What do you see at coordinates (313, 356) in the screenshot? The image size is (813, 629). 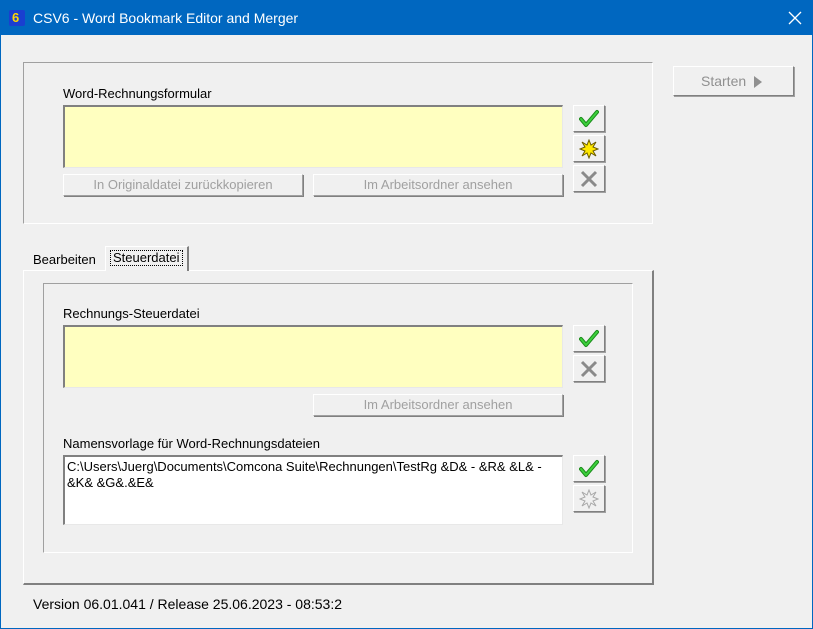 I see `steuer-field` at bounding box center [313, 356].